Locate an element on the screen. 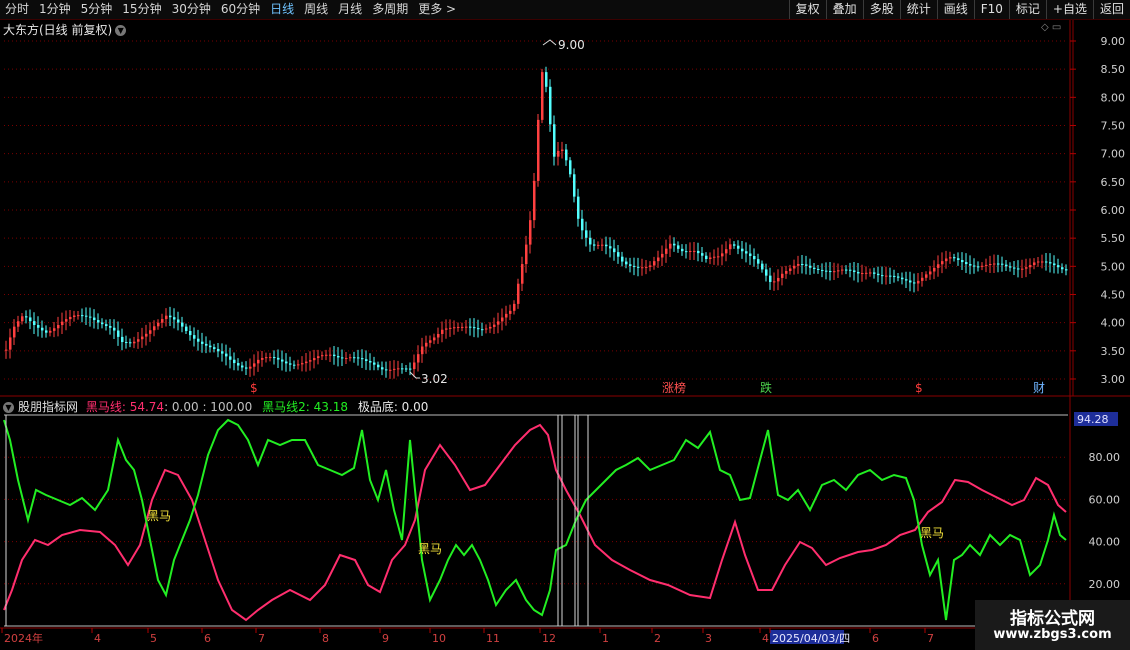  price-axis-label: 7.50 is located at coordinates (1113, 125).